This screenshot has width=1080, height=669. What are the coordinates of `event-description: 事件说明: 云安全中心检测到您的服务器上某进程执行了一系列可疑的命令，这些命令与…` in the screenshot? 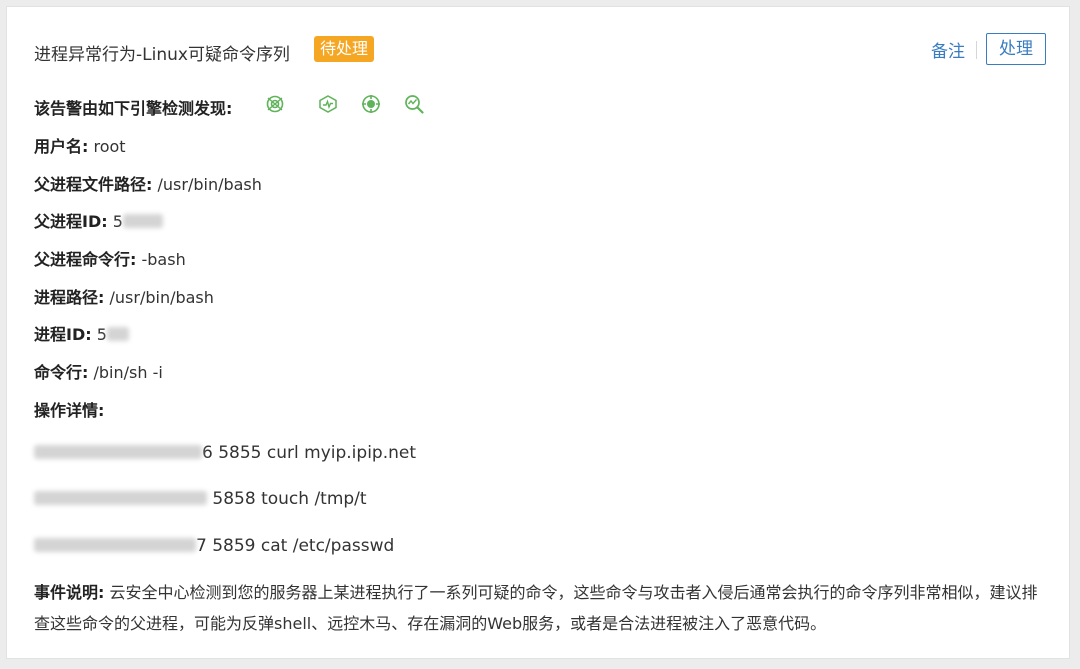 It's located at (540, 608).